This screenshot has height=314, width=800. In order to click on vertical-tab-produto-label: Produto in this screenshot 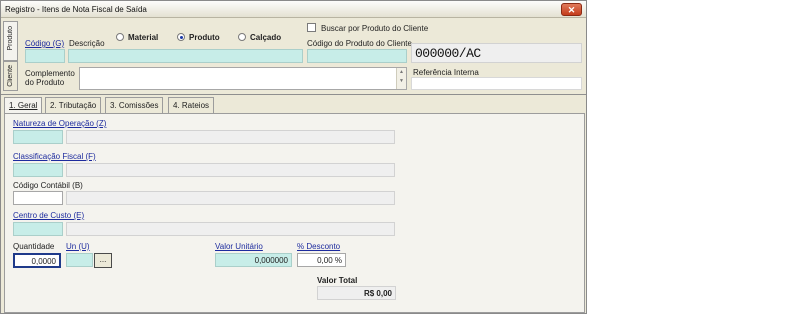, I will do `click(10, 38)`.